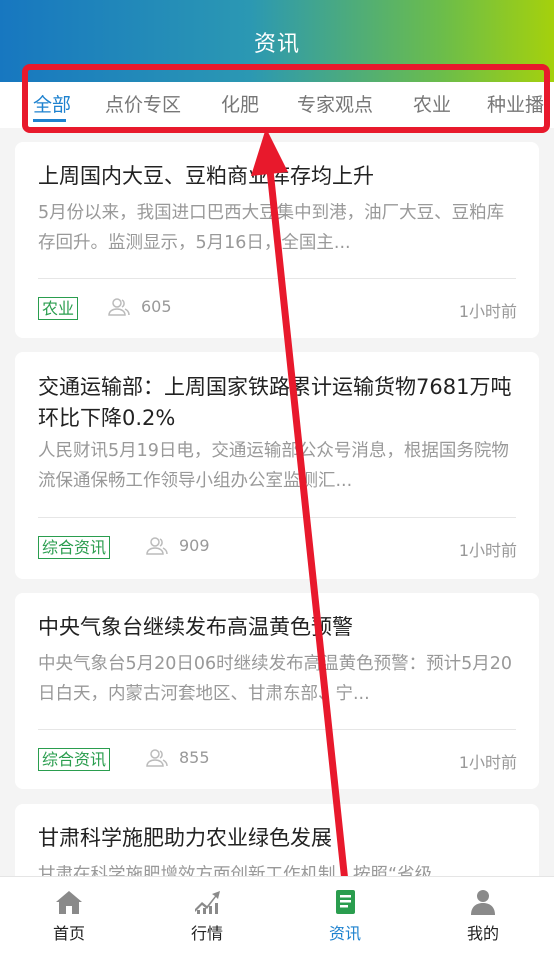  I want to click on nav-market-label: 行情, so click(206, 933).